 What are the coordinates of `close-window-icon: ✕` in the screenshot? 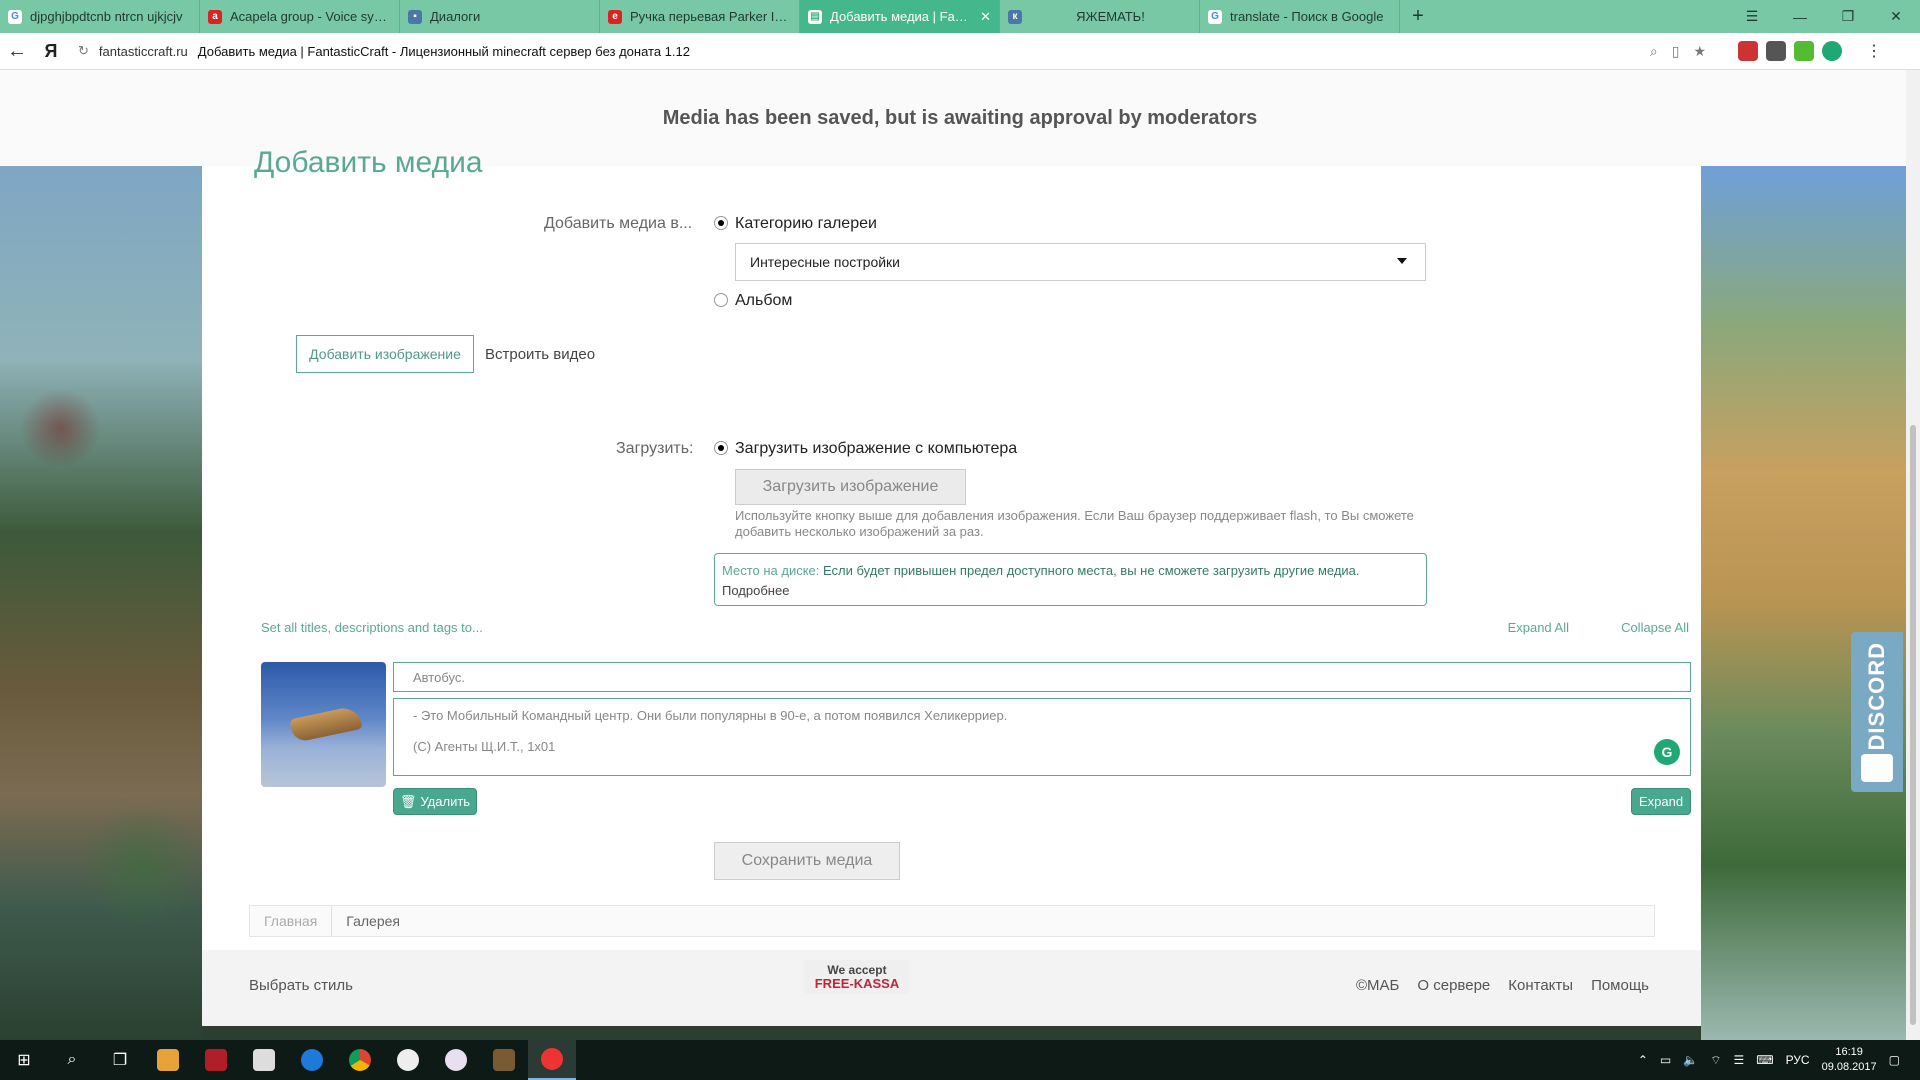 It's located at (1896, 16).